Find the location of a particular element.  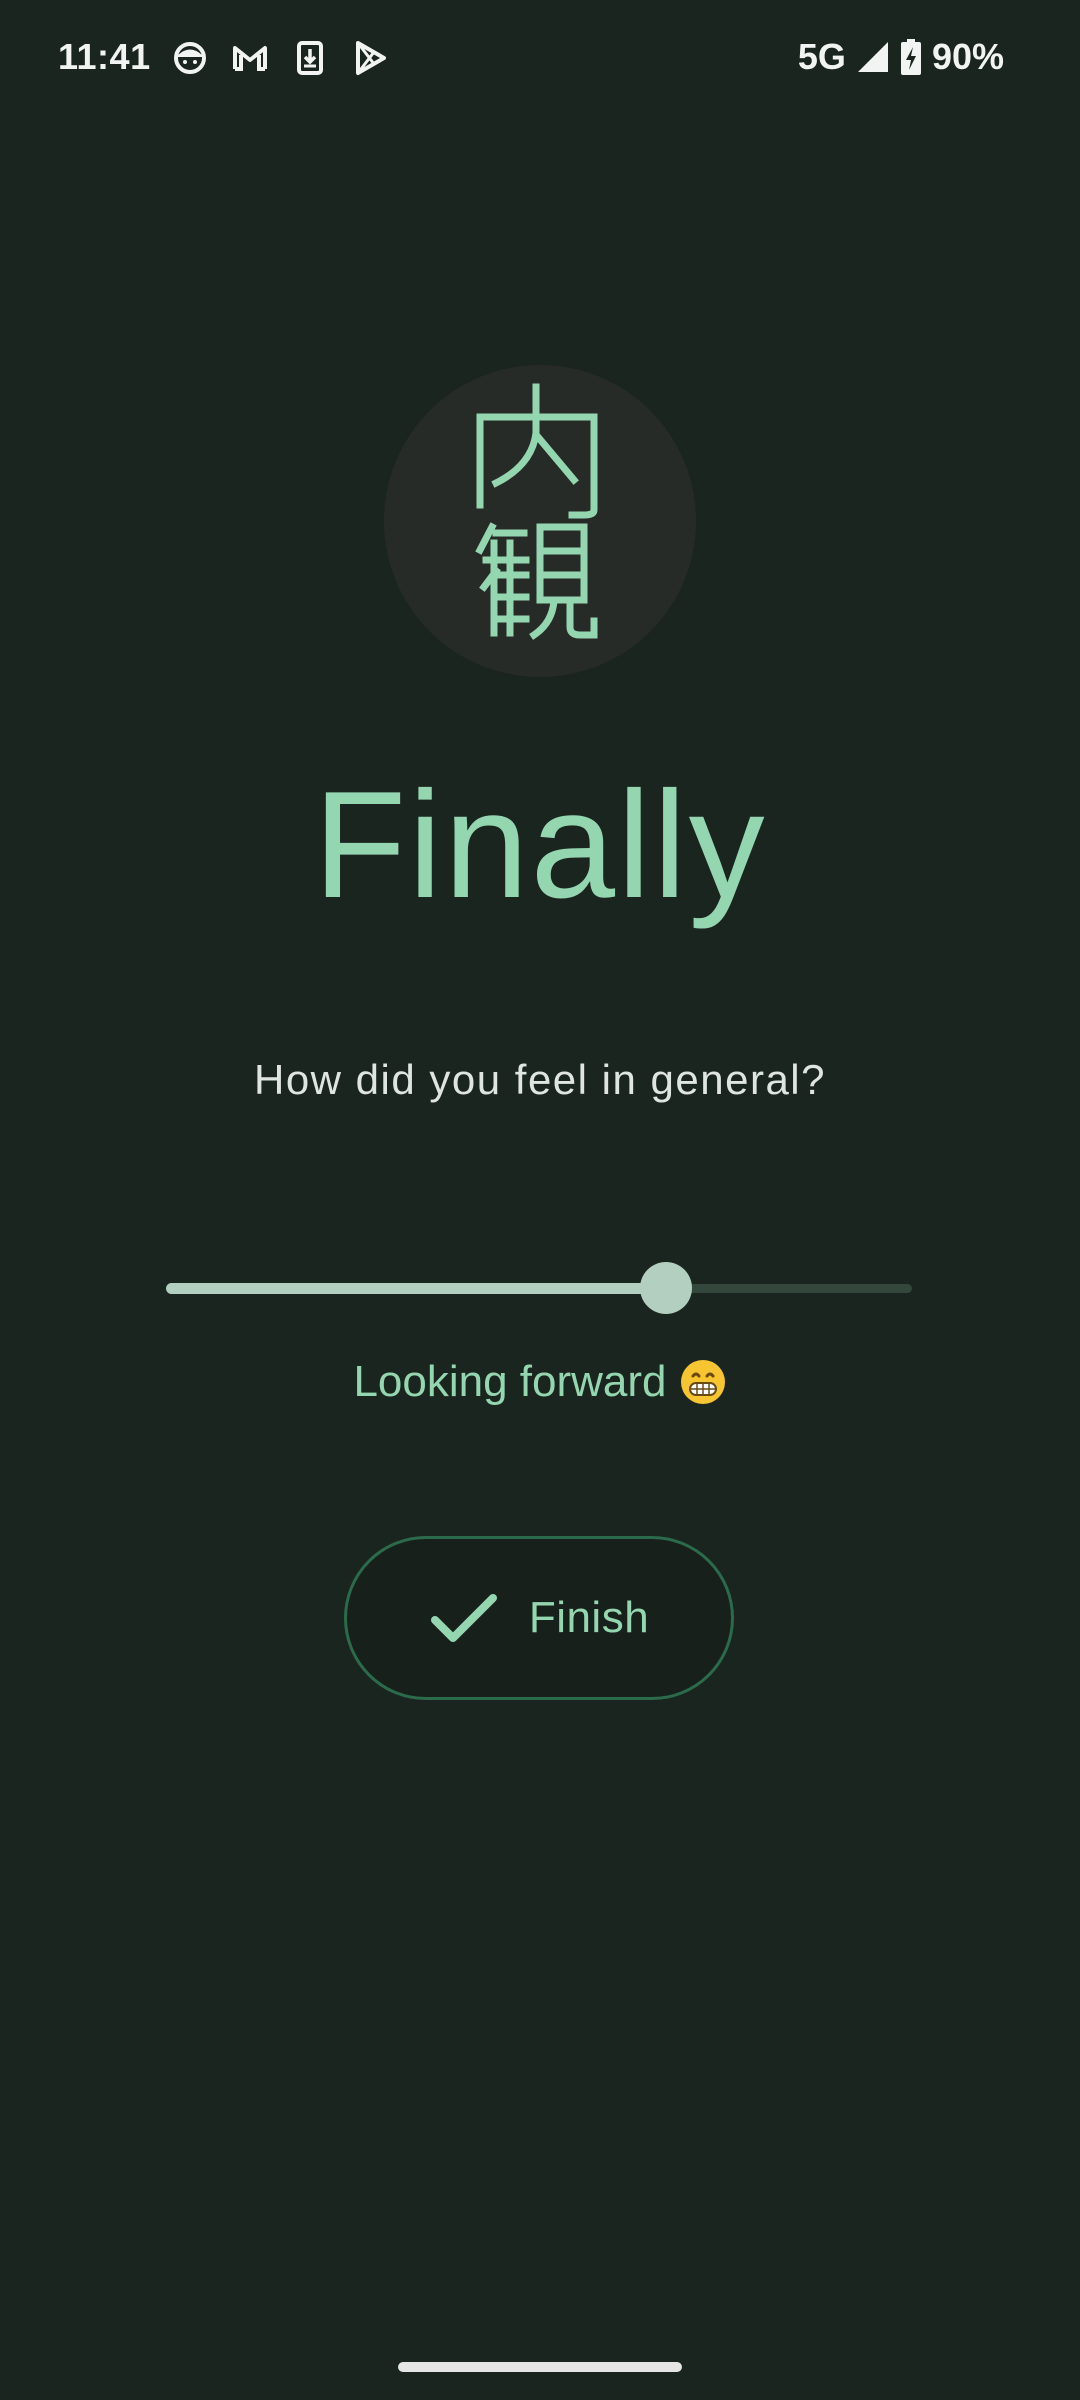

gesture-navigation-bar is located at coordinates (540, 2367).